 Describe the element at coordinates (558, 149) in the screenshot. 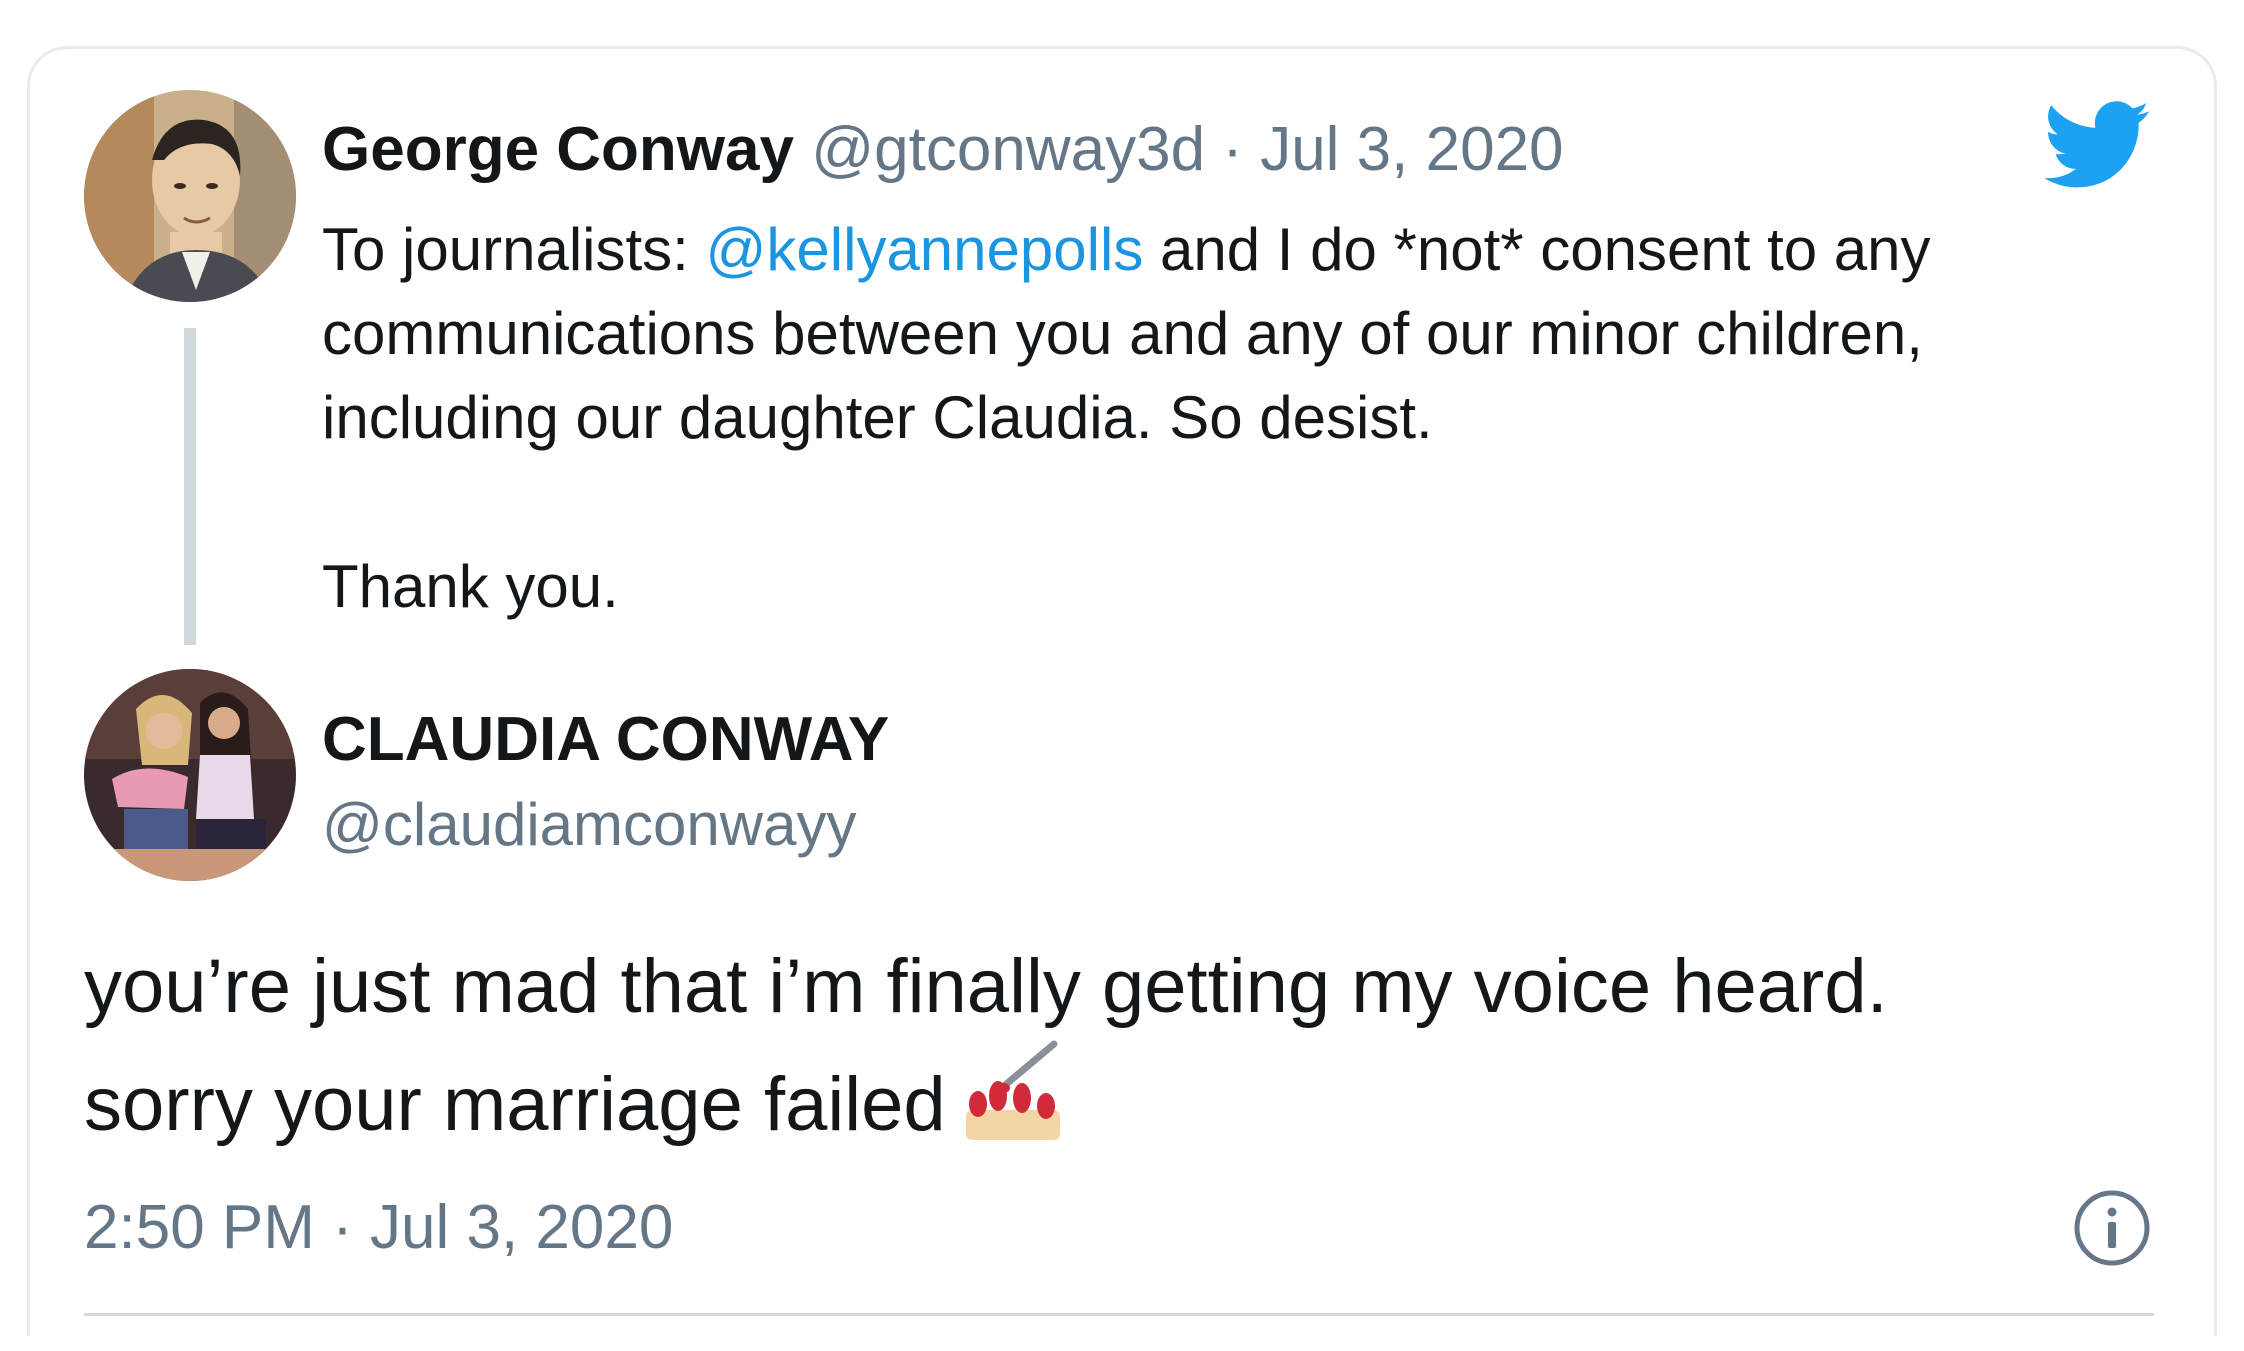

I see `quoted-author-name: George Conway` at that location.